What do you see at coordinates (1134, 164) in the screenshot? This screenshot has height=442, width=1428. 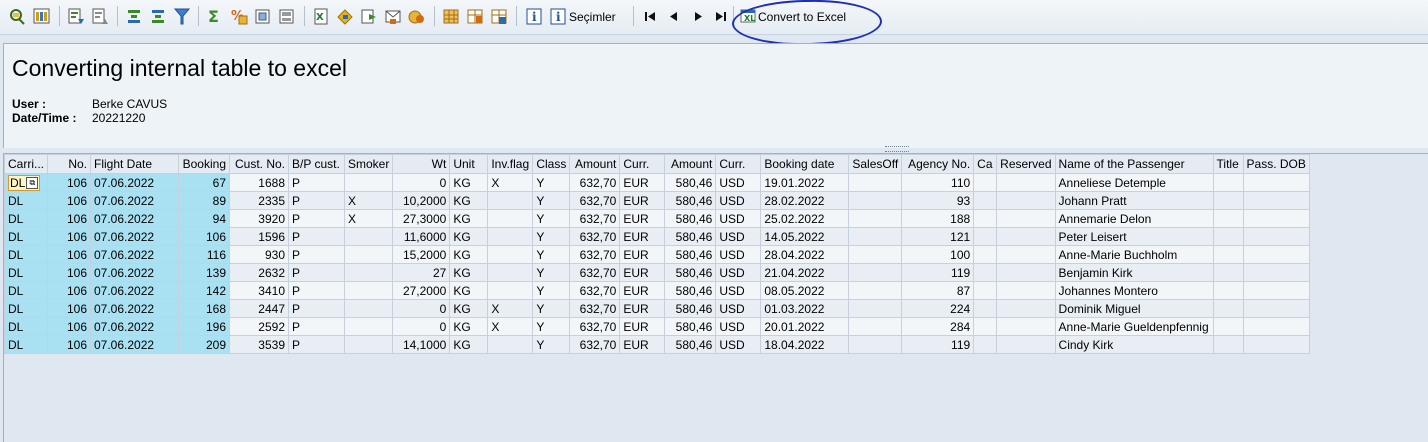 I see `column-header: Name of the Passenger` at bounding box center [1134, 164].